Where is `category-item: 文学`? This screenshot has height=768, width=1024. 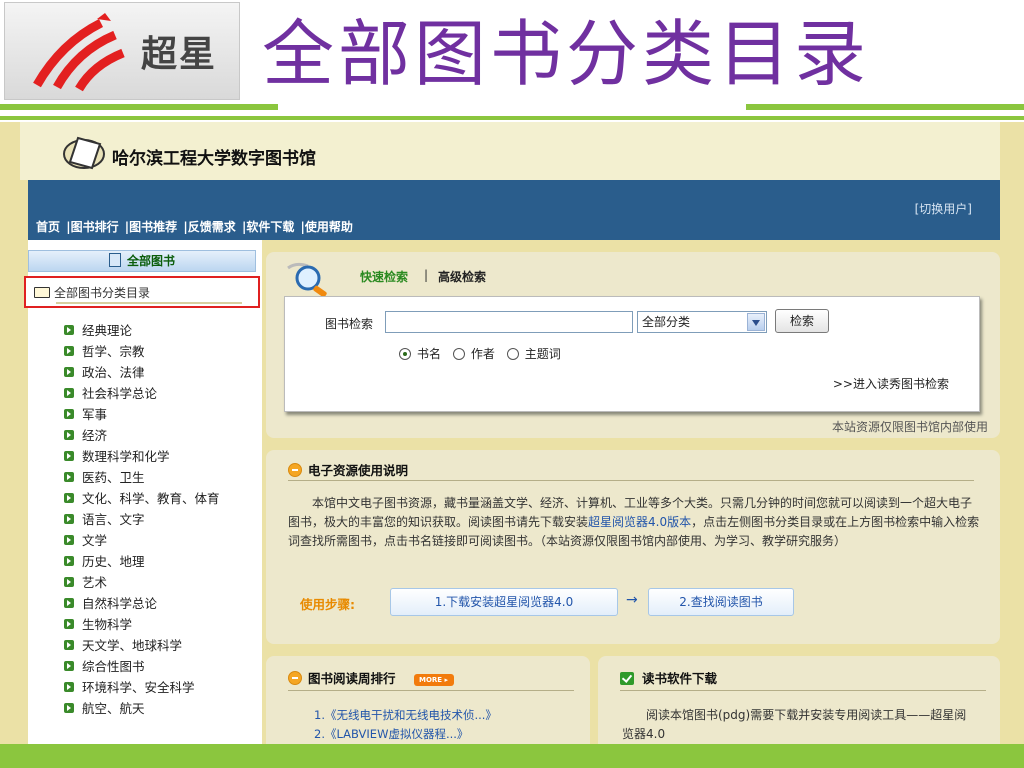 category-item: 文学 is located at coordinates (162, 540).